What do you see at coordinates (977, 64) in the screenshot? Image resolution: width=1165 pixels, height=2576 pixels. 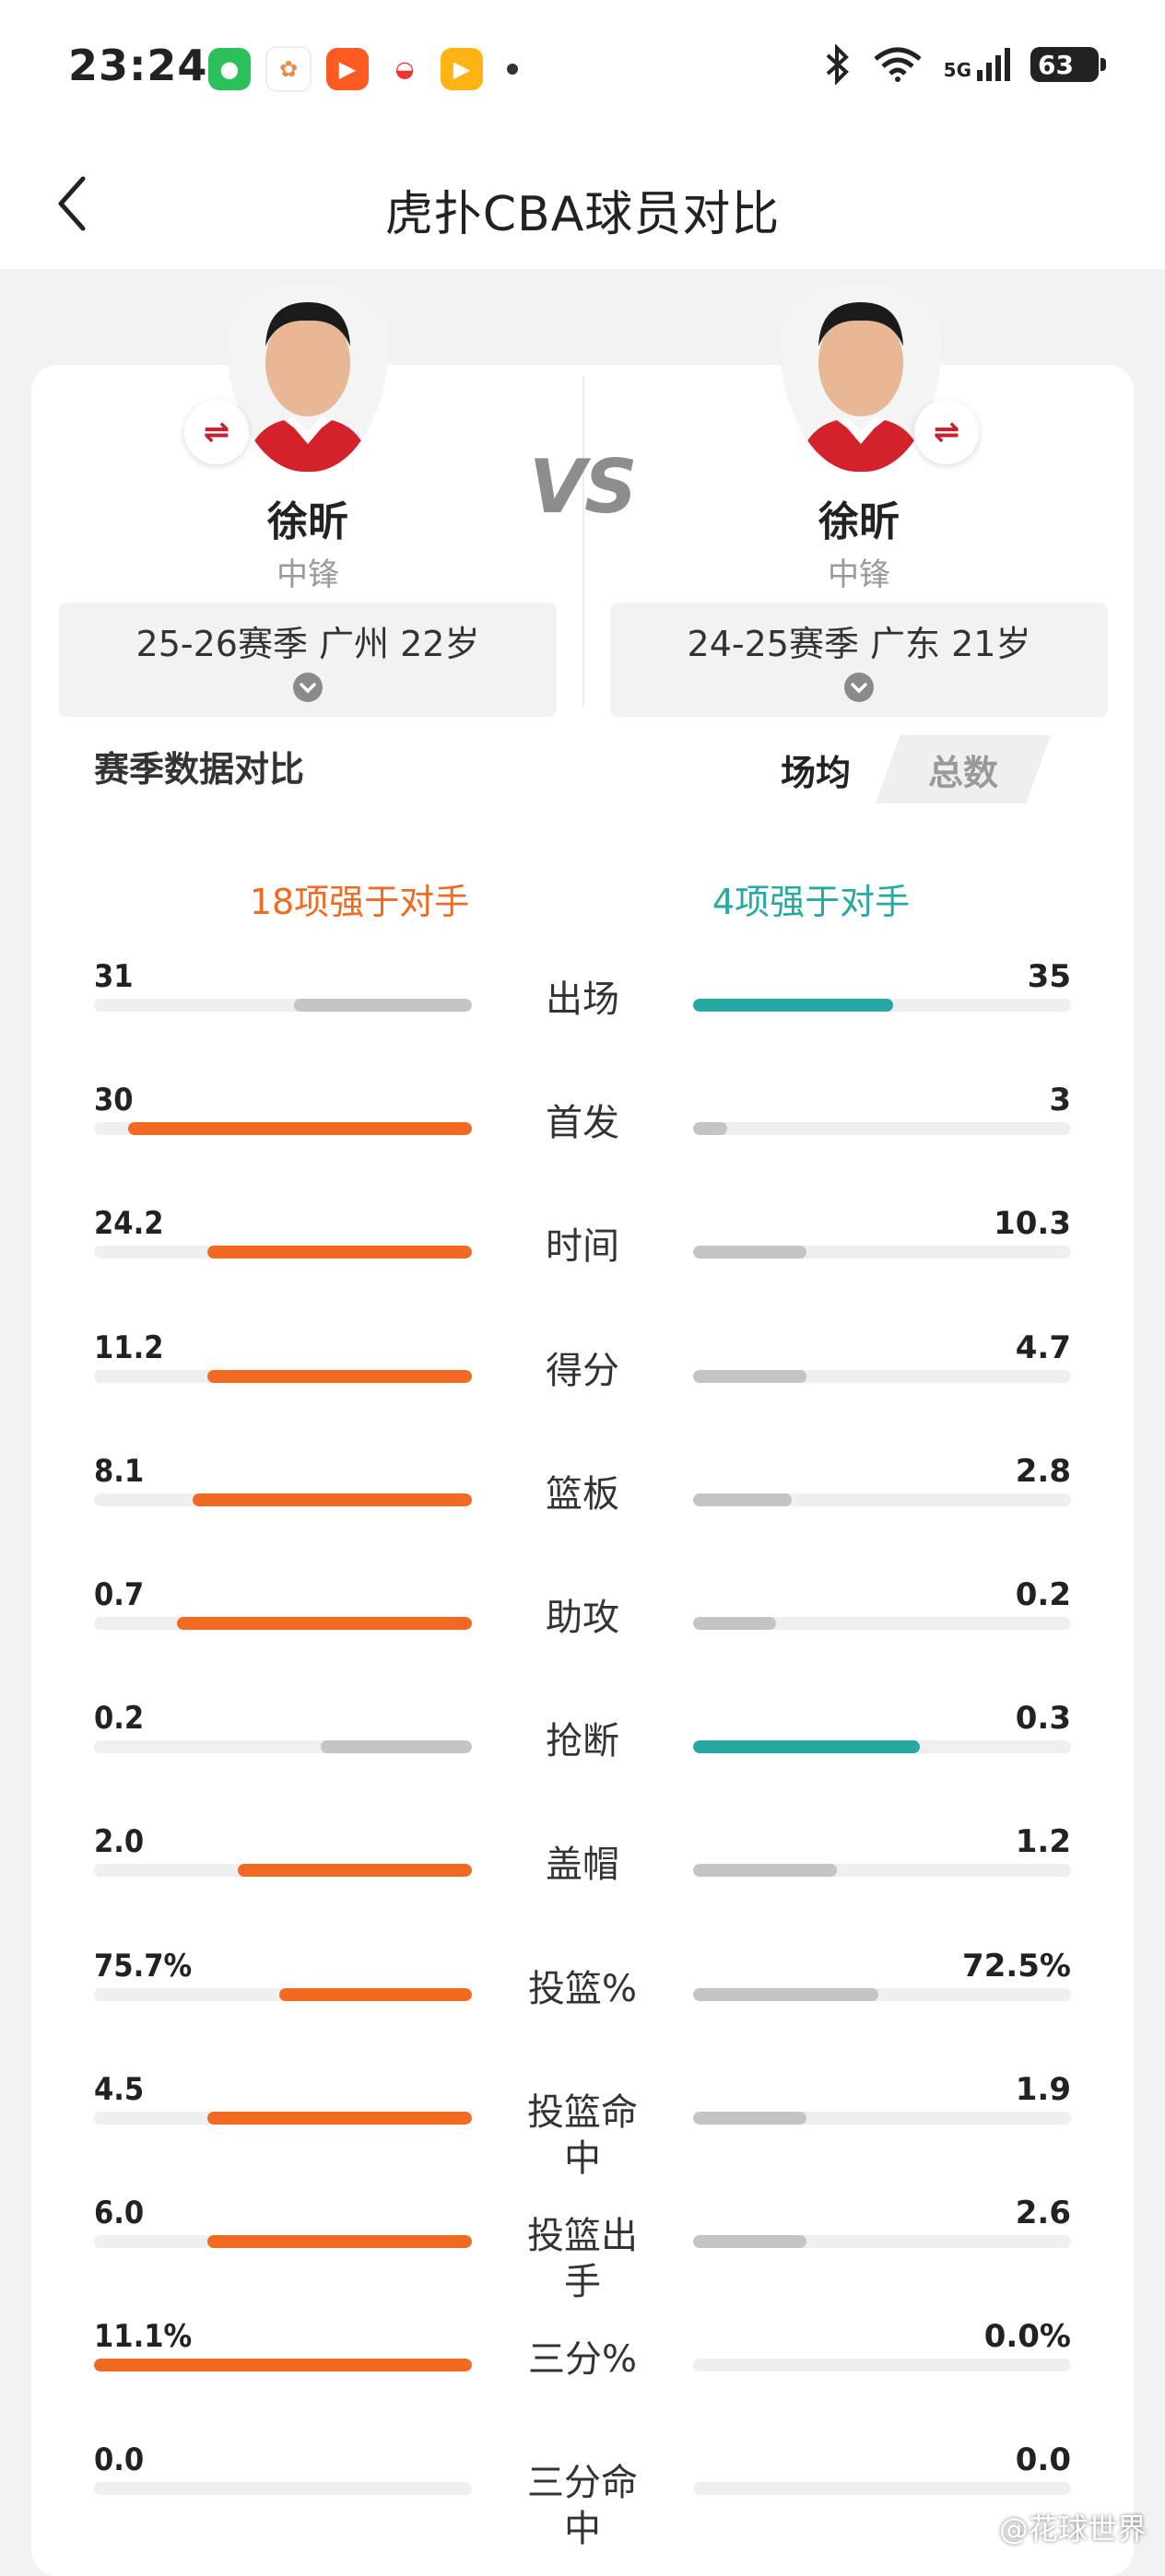 I see `signal-icon: 5G` at bounding box center [977, 64].